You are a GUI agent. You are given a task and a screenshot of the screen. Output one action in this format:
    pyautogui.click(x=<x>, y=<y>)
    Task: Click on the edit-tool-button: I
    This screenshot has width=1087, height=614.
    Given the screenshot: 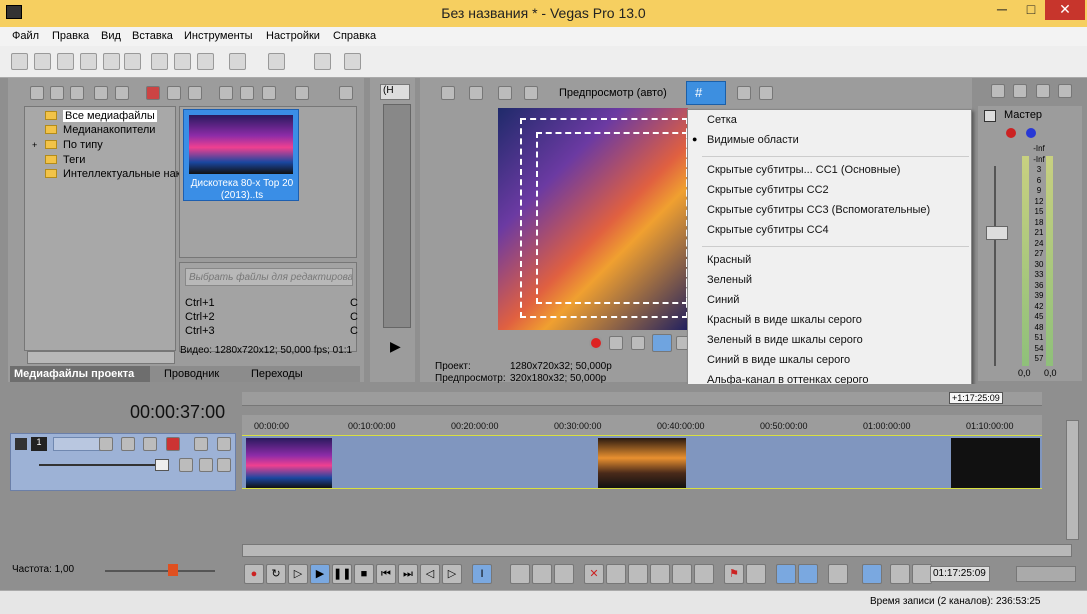 What is the action you would take?
    pyautogui.click(x=482, y=574)
    